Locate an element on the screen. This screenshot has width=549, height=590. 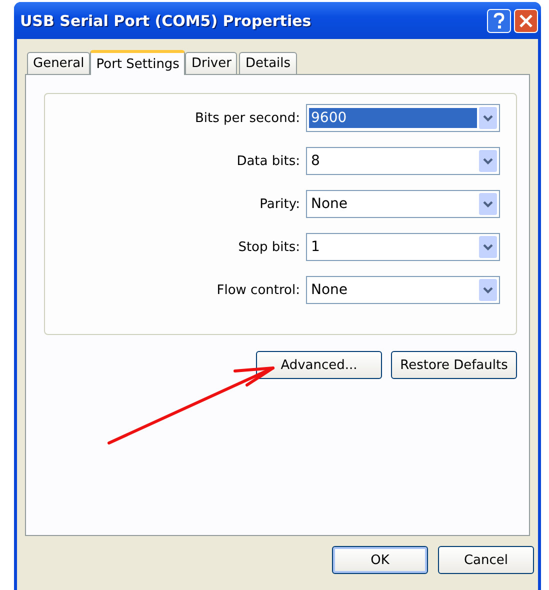
dialog-button: OK is located at coordinates (380, 560).